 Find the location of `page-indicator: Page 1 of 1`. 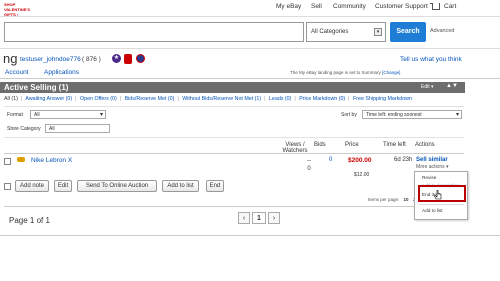

page-indicator: Page 1 of 1 is located at coordinates (29, 220).